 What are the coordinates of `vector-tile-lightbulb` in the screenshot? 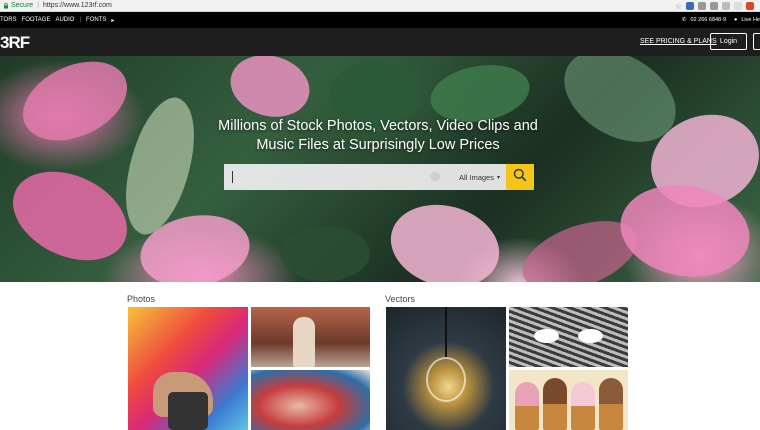 It's located at (446, 368).